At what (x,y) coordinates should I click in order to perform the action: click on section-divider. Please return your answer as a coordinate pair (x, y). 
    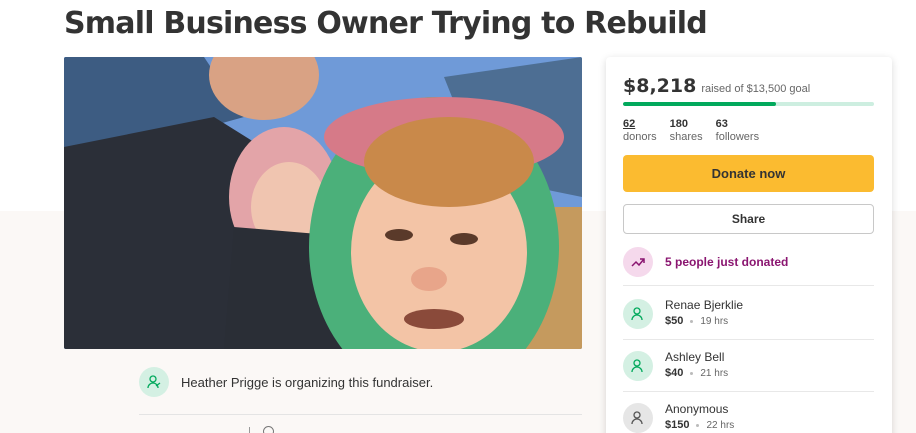
    Looking at the image, I should click on (360, 414).